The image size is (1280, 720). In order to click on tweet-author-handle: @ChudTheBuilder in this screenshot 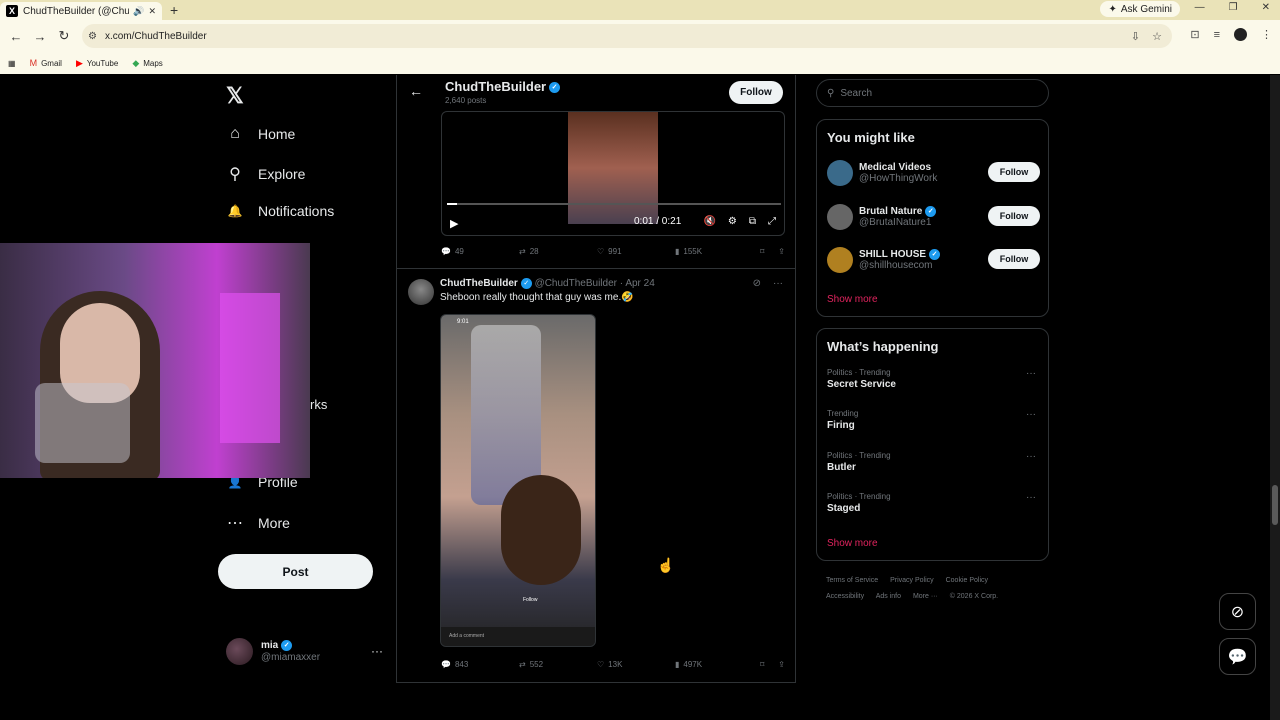, I will do `click(576, 283)`.